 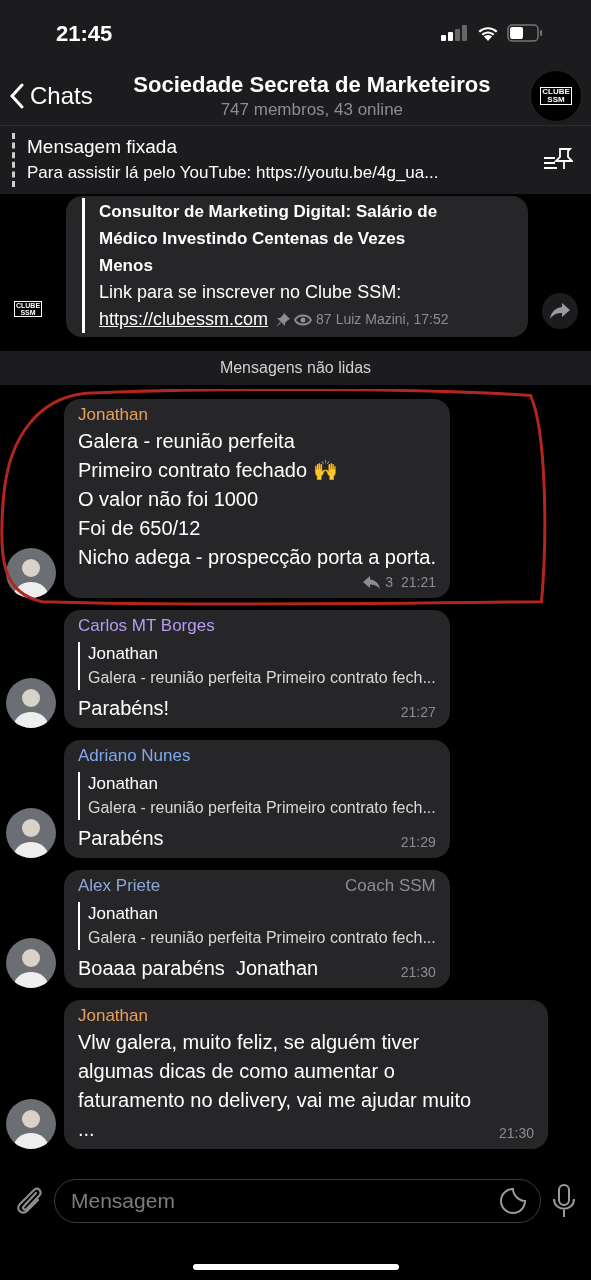 What do you see at coordinates (324, 319) in the screenshot?
I see `view-count: 87` at bounding box center [324, 319].